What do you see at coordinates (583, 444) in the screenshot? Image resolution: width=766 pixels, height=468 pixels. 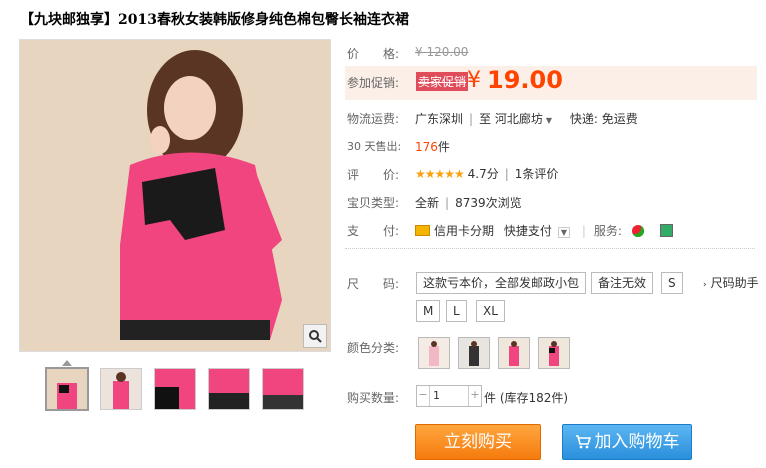 I see `cart-icon` at bounding box center [583, 444].